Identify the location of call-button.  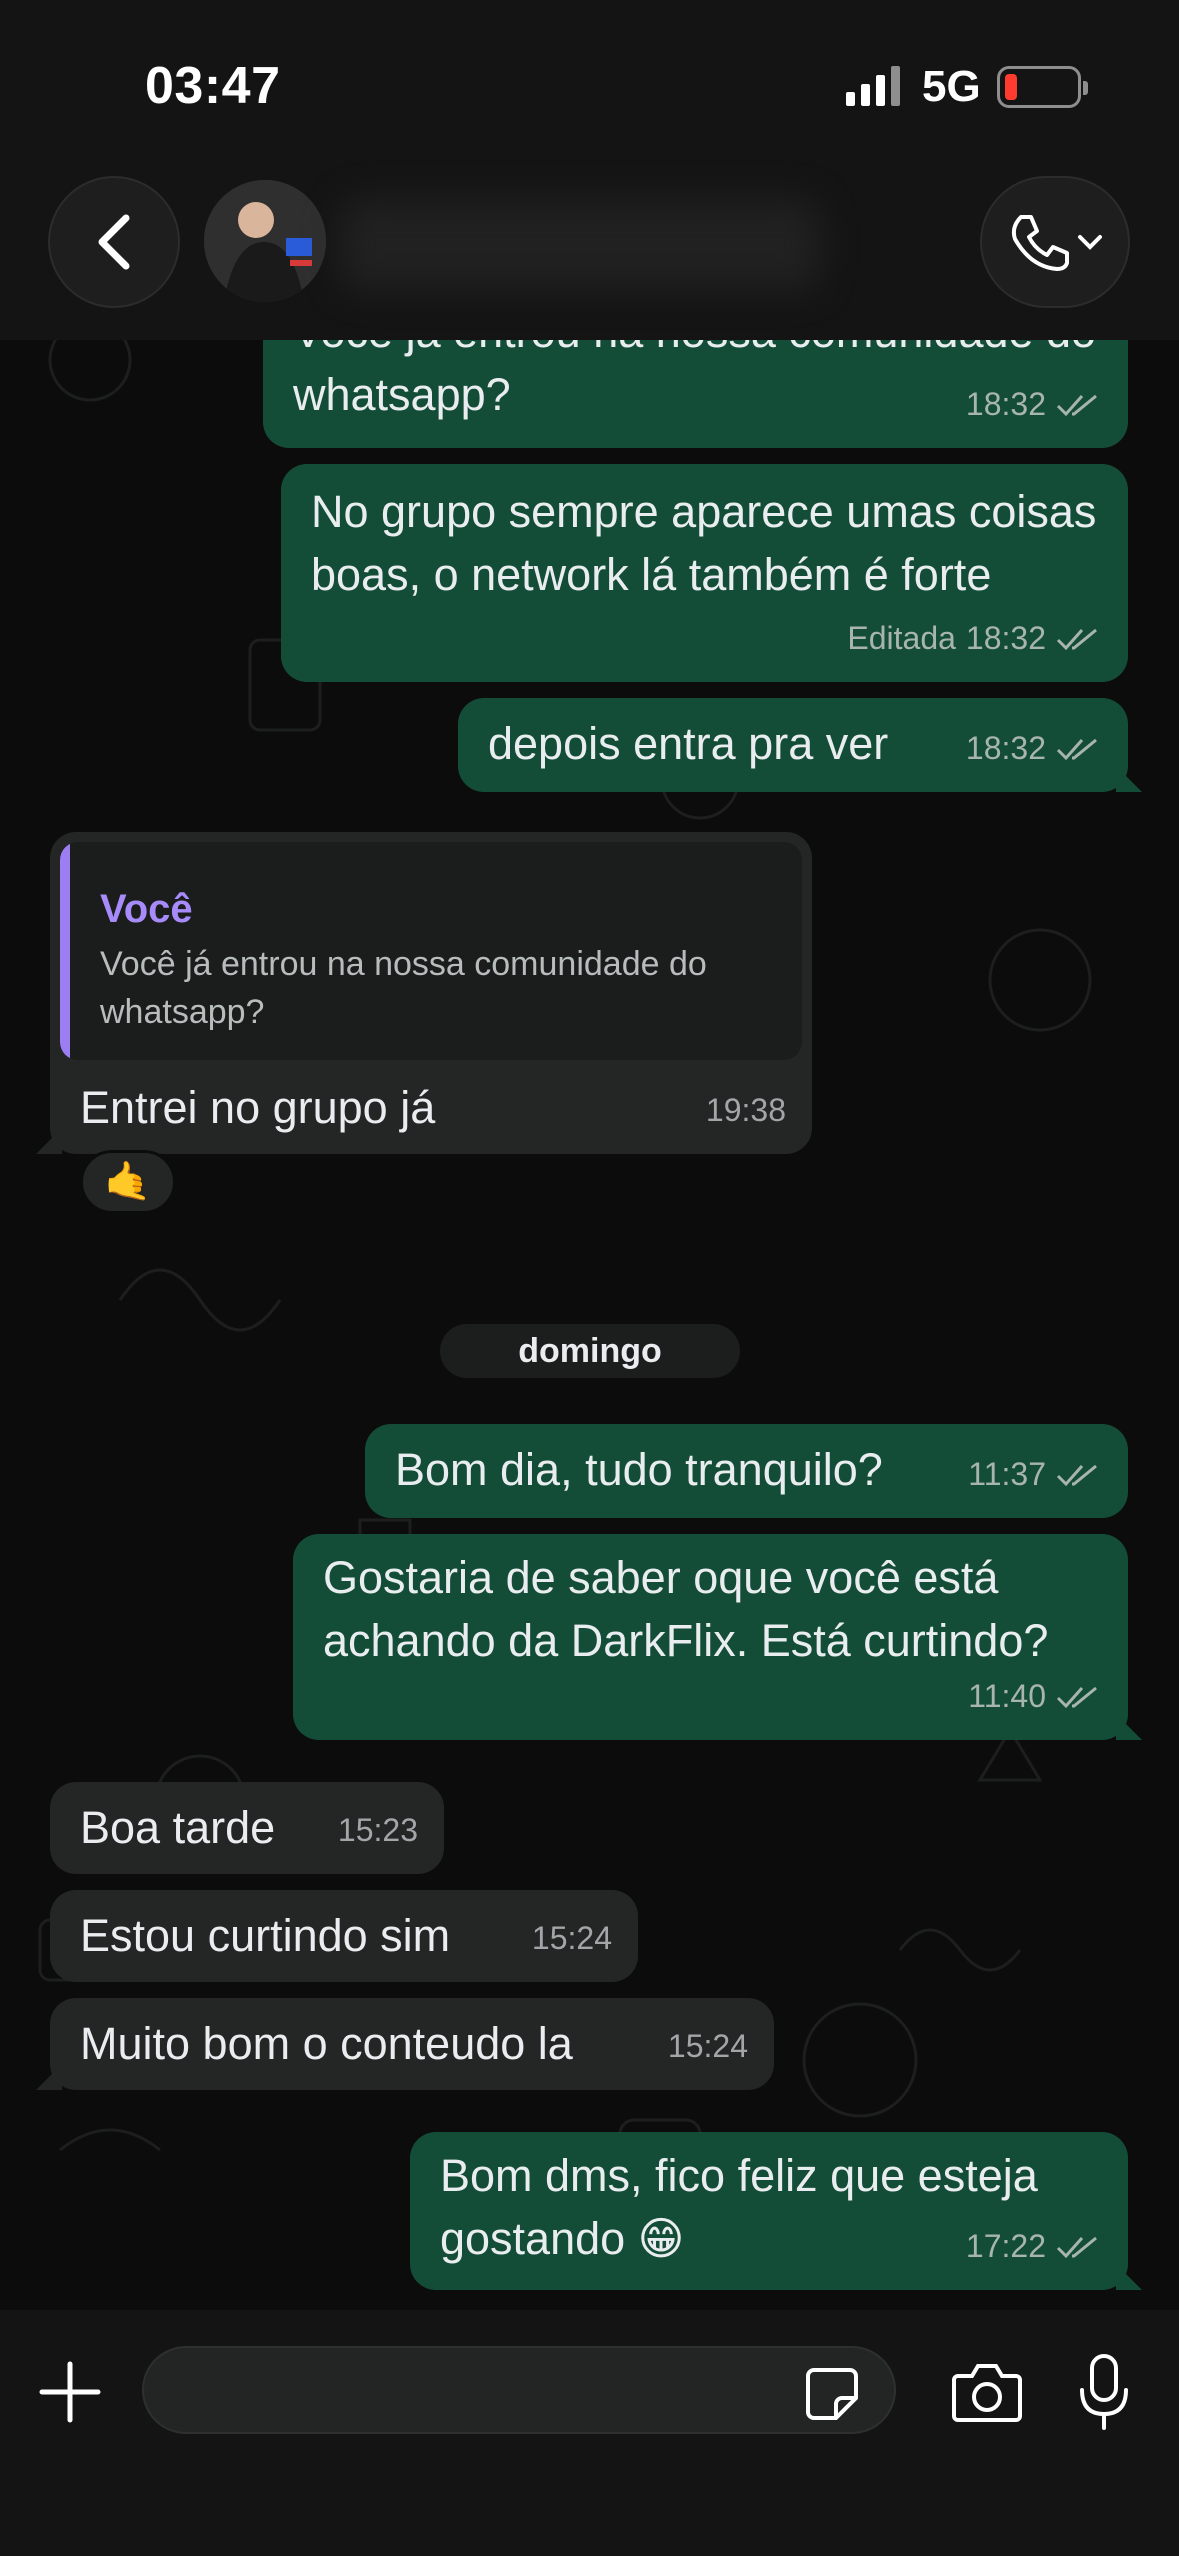
(1055, 242).